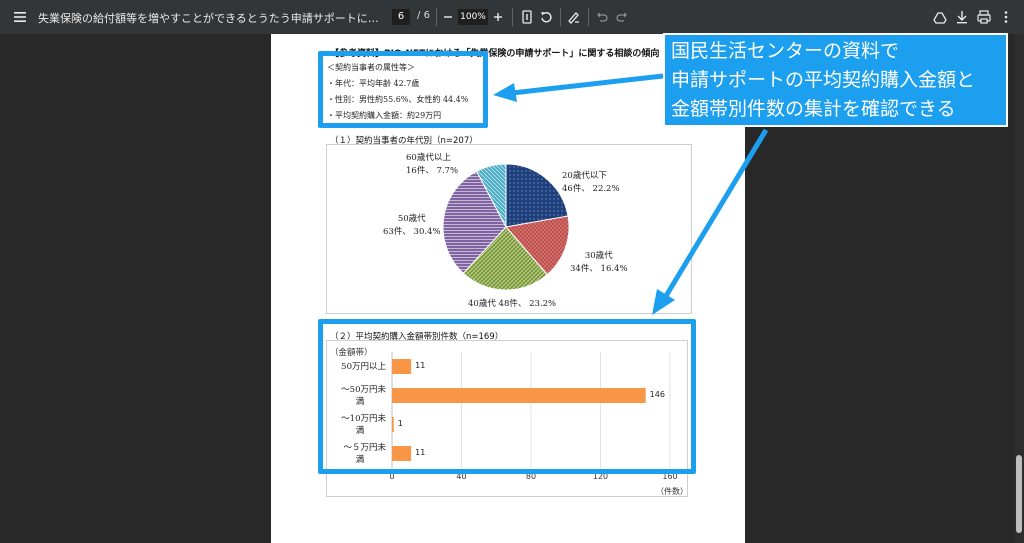 This screenshot has width=1024, height=543. Describe the element at coordinates (813, 109) in the screenshot. I see `callout-line-3: 金額帯別件数の集計を確認できる` at that location.